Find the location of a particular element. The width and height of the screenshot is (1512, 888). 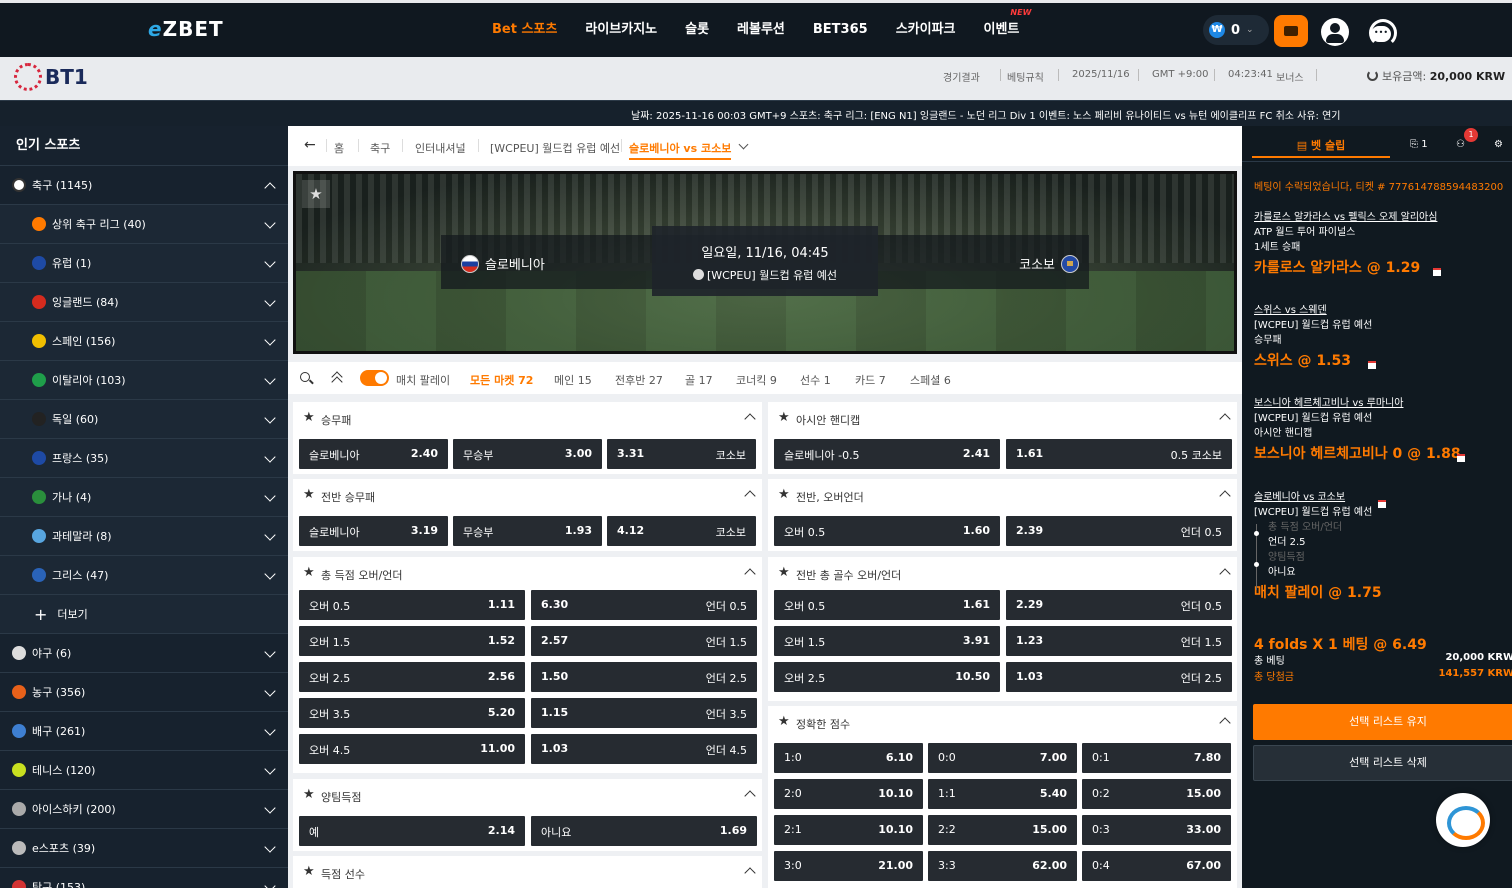

odds-button: 오버 3.5 5.20 is located at coordinates (412, 713).